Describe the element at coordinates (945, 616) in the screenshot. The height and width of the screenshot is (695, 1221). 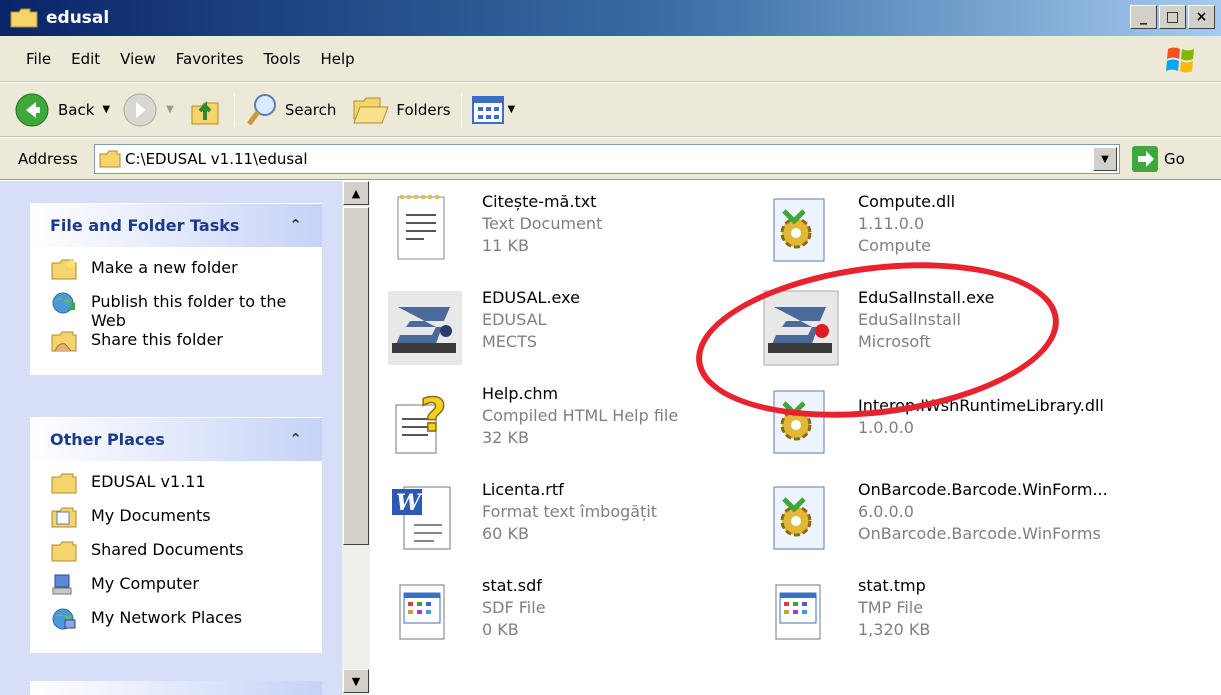
I see `file-item: stat.tmp TMP File 1,320 KB` at that location.